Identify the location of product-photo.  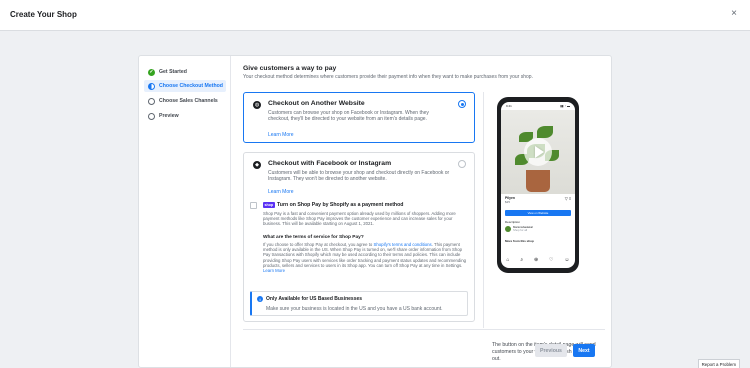
(538, 152).